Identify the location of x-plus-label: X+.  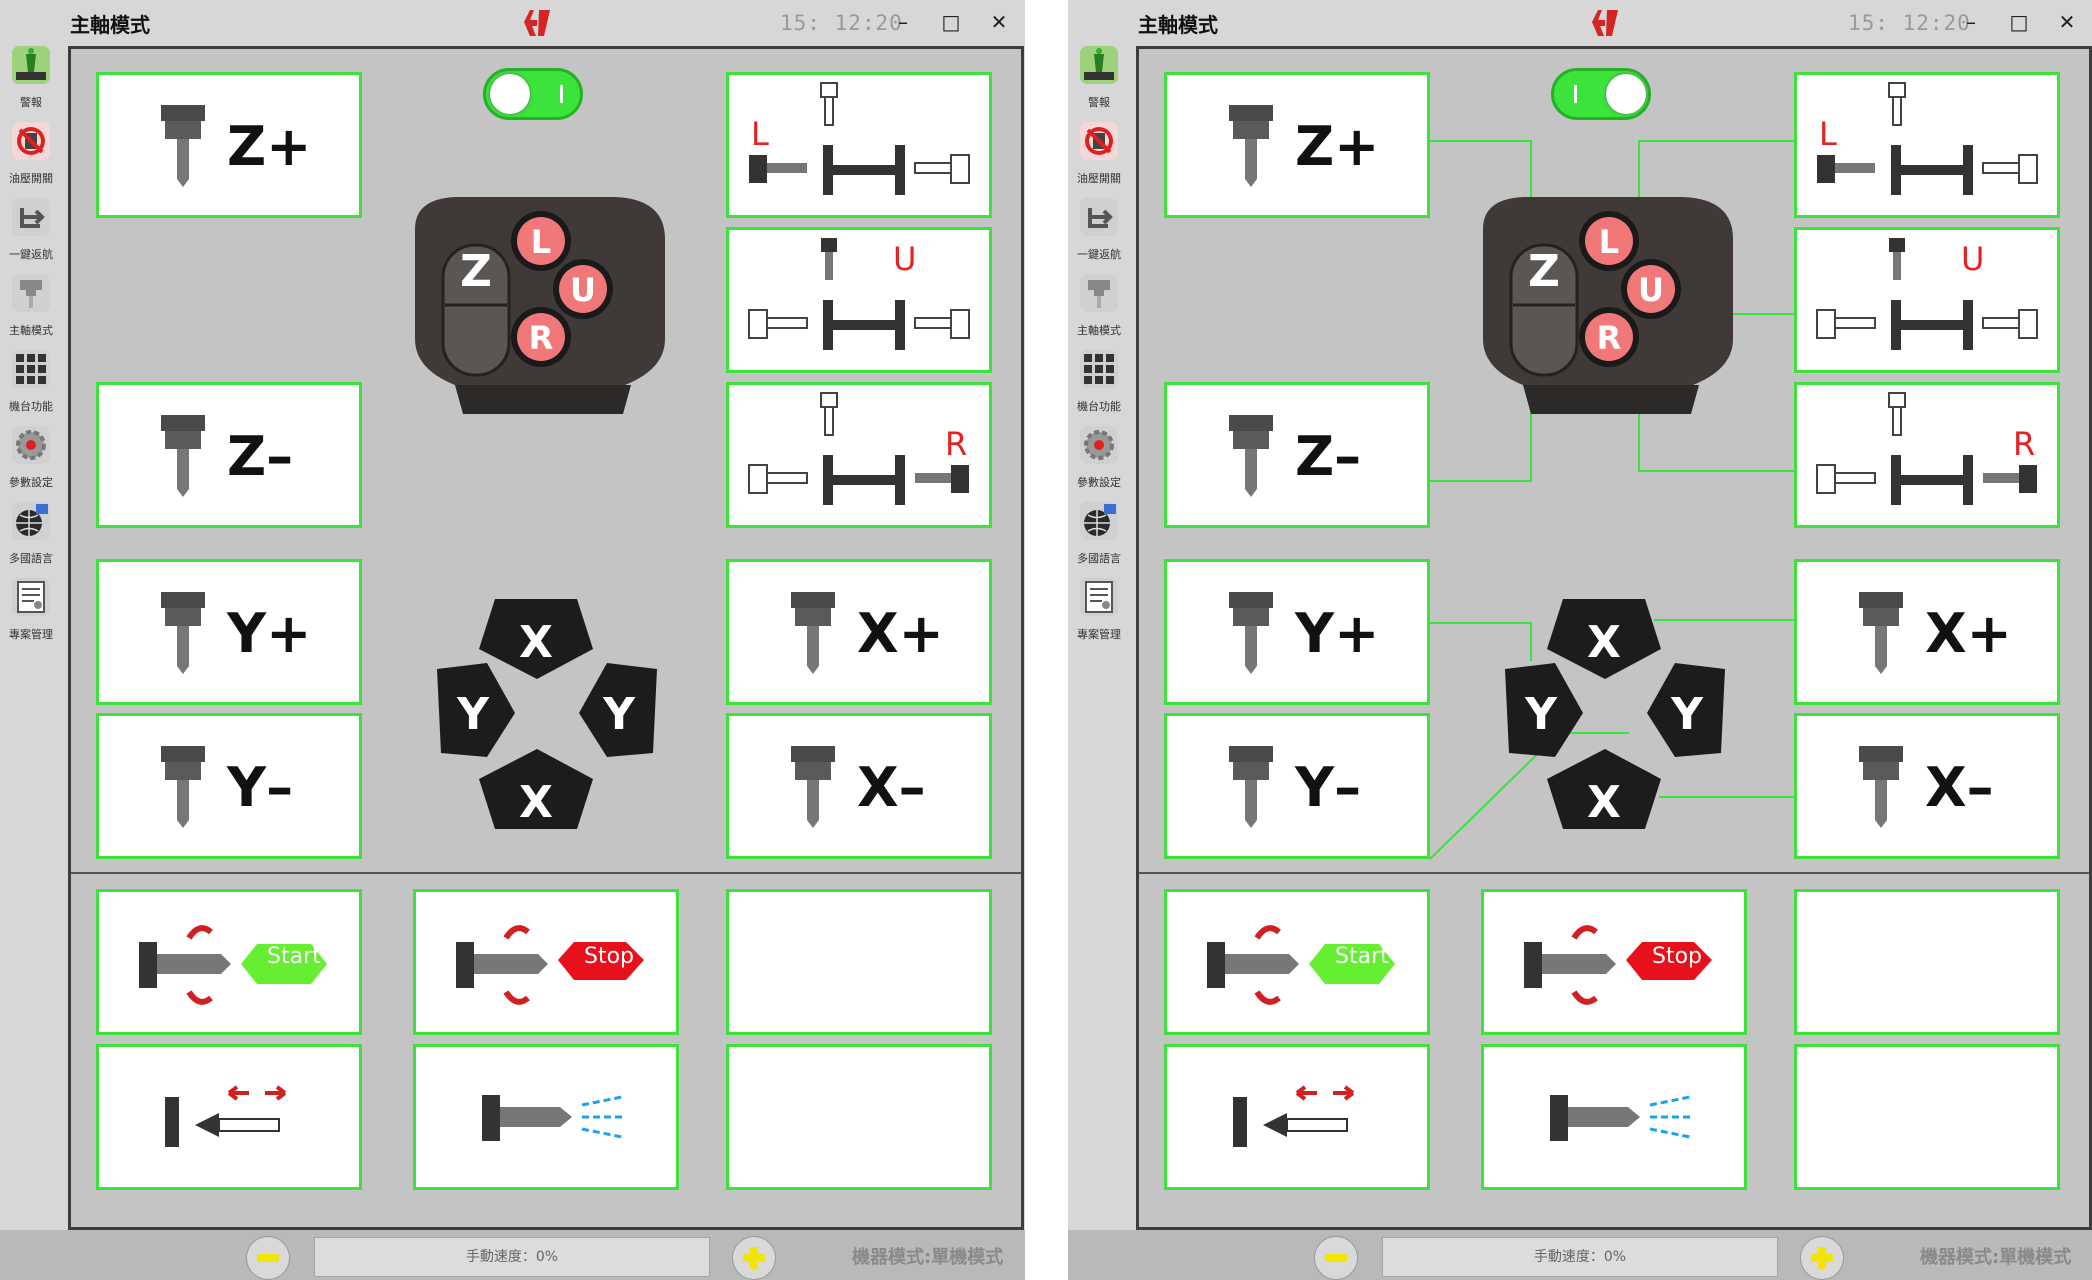
(1968, 633).